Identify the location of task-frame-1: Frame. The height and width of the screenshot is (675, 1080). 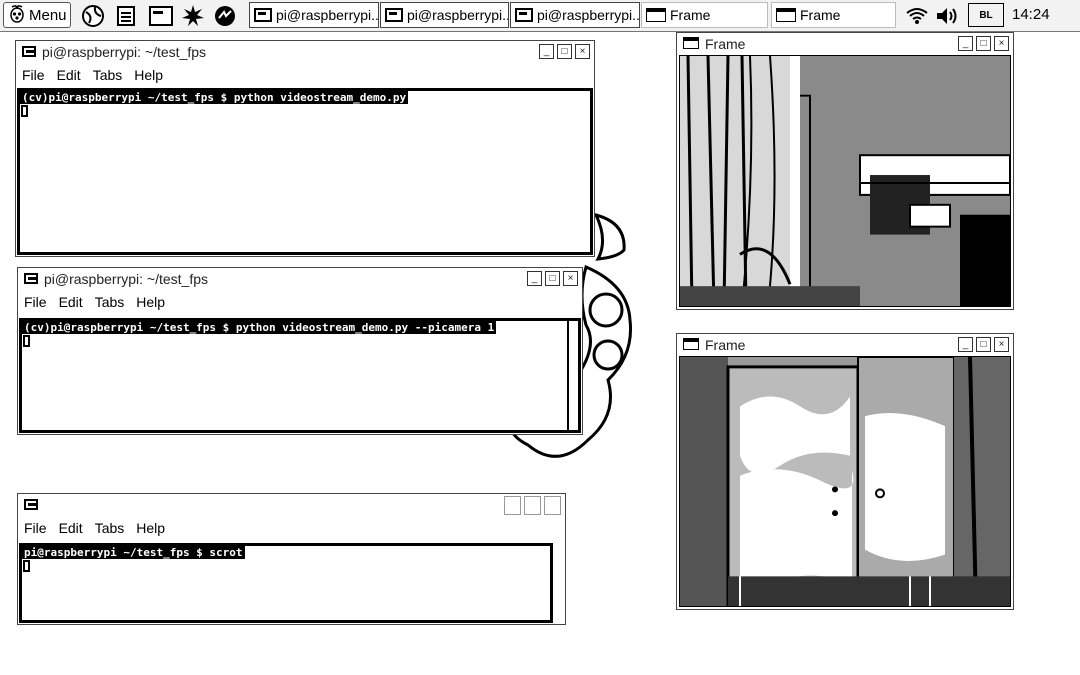
(704, 15).